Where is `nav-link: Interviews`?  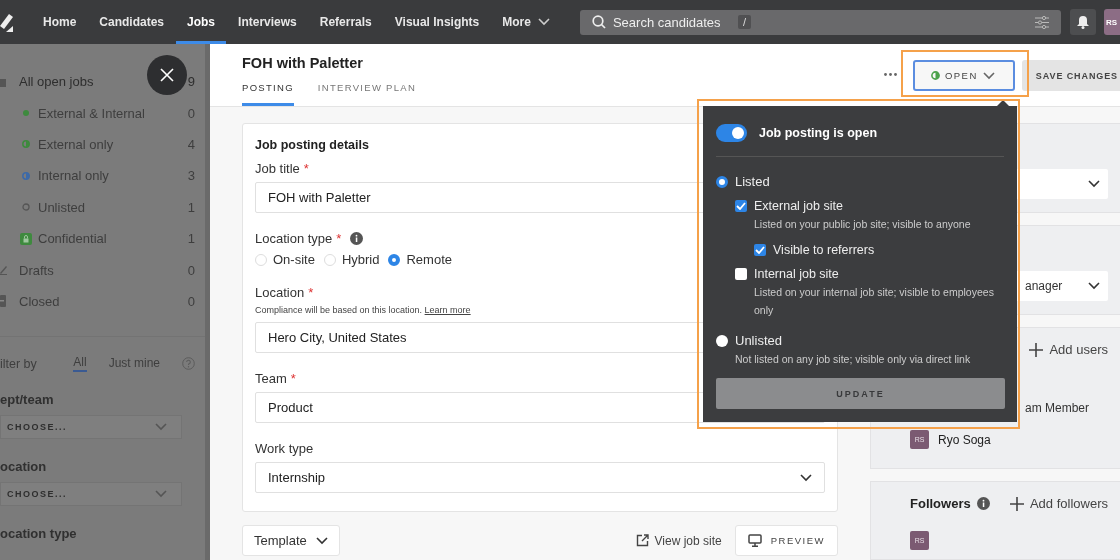 nav-link: Interviews is located at coordinates (267, 22).